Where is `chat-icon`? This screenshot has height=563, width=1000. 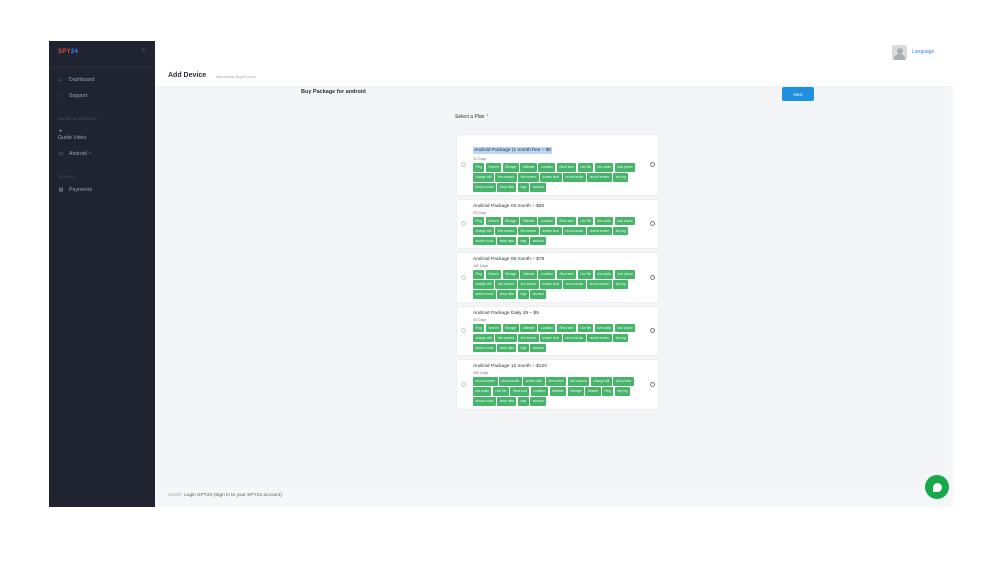
chat-icon is located at coordinates (937, 487).